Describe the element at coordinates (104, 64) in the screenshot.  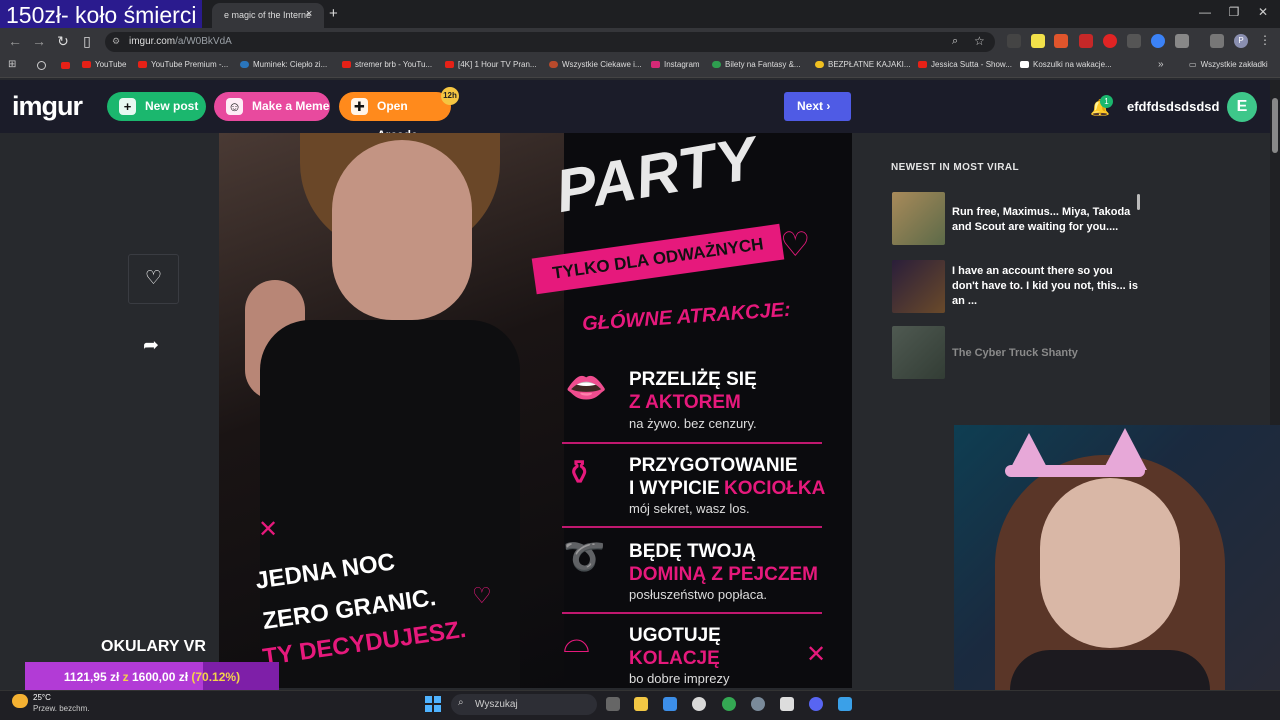
I see `bookmark-item: YouTube` at that location.